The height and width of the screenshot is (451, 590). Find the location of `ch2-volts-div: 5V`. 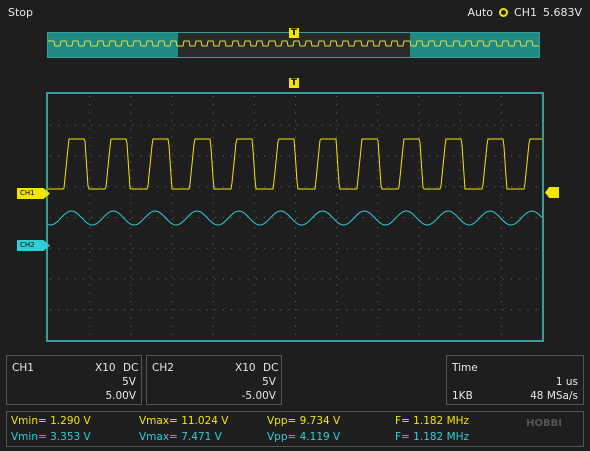

ch2-volts-div: 5V is located at coordinates (269, 382).